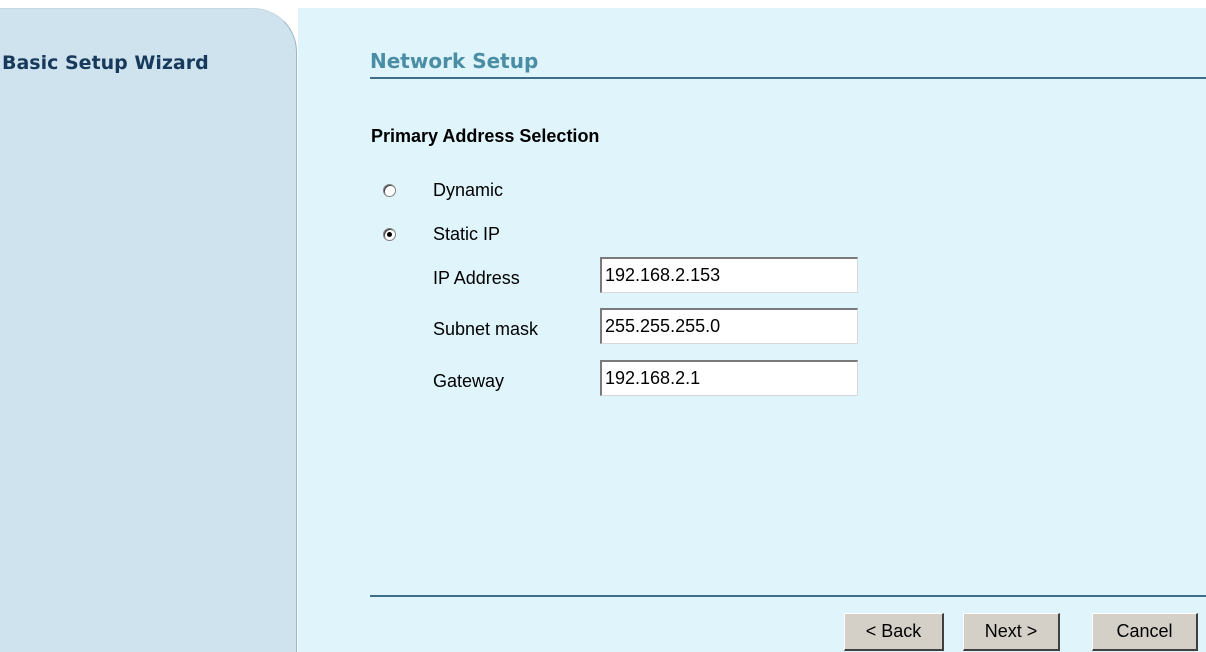 The image size is (1206, 652). I want to click on sidebar-title: Basic Setup Wizard, so click(105, 63).